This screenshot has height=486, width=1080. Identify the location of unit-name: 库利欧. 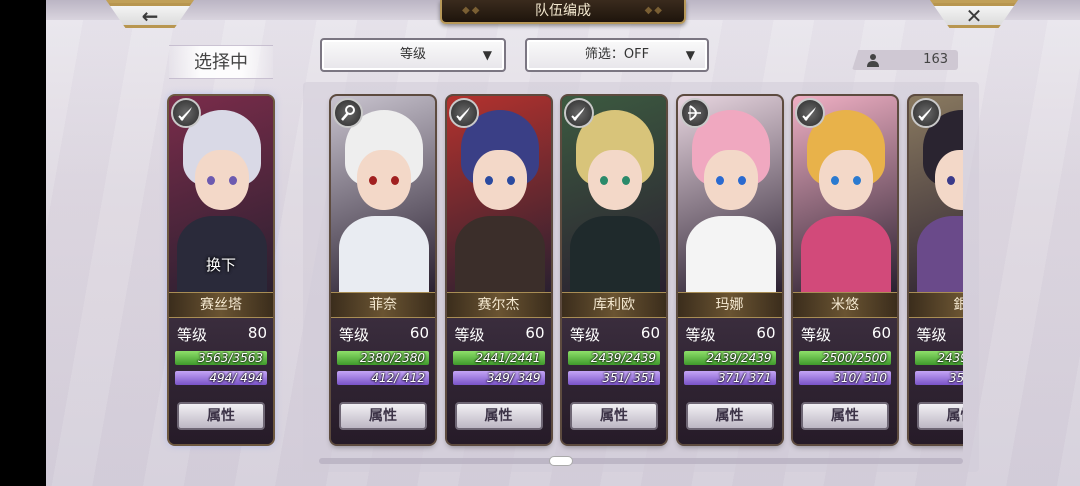
(614, 305).